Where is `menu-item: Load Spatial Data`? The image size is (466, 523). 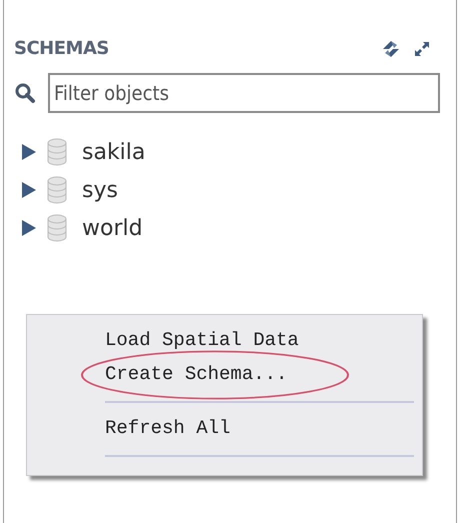 menu-item: Load Spatial Data is located at coordinates (263, 340).